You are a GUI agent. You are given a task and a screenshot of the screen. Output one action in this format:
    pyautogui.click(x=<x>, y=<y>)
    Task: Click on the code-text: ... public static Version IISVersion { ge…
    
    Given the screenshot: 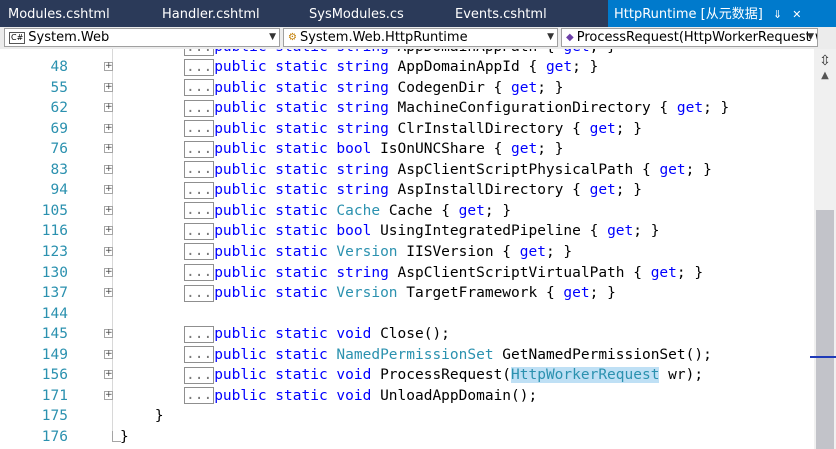 What is the action you would take?
    pyautogui.click(x=378, y=252)
    